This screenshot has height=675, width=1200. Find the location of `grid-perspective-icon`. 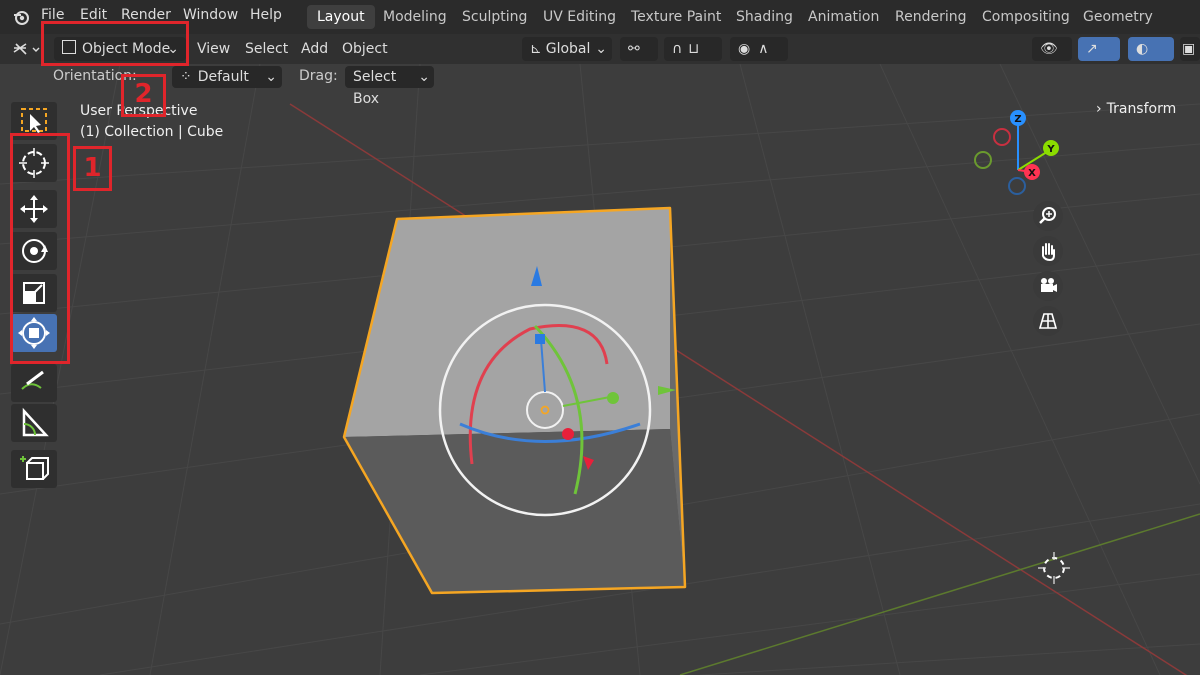

grid-perspective-icon is located at coordinates (1048, 321).